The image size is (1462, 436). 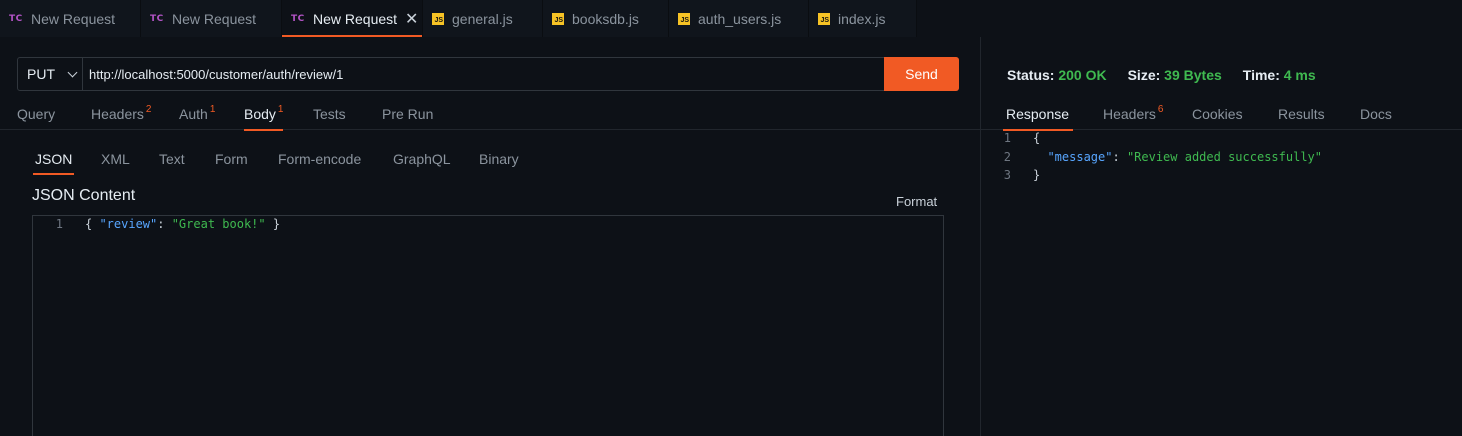 I want to click on tab-headers-label: Headers, so click(x=117, y=114).